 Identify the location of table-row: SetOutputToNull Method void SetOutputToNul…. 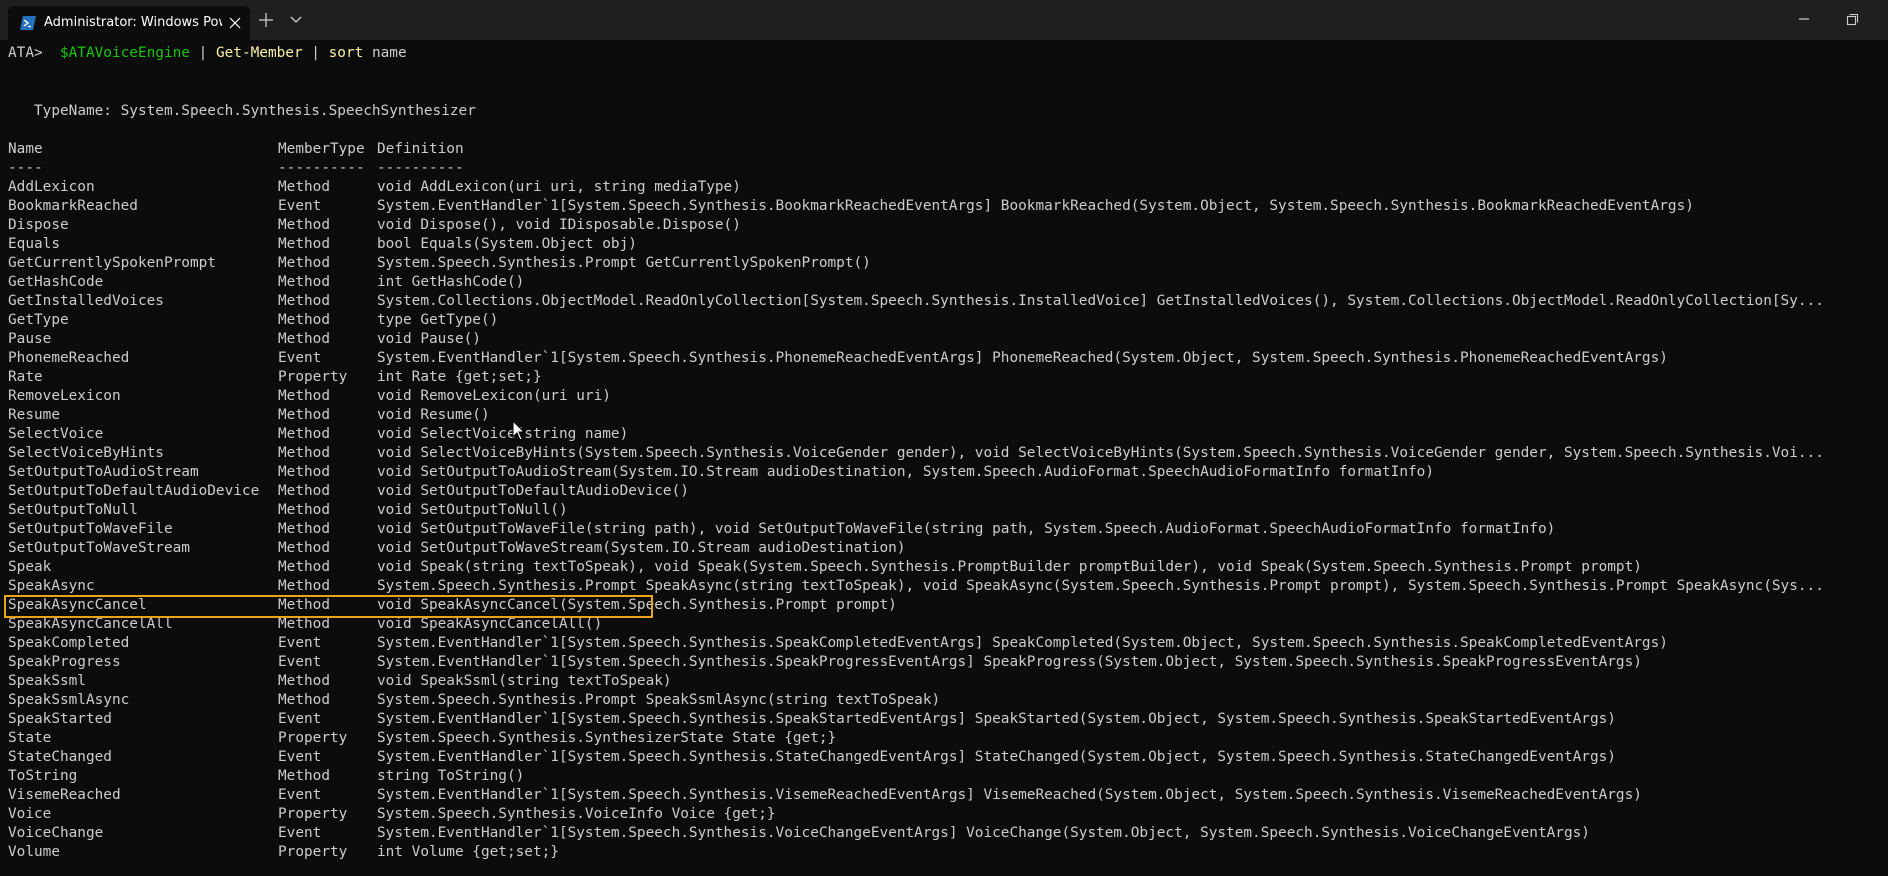
(944, 510).